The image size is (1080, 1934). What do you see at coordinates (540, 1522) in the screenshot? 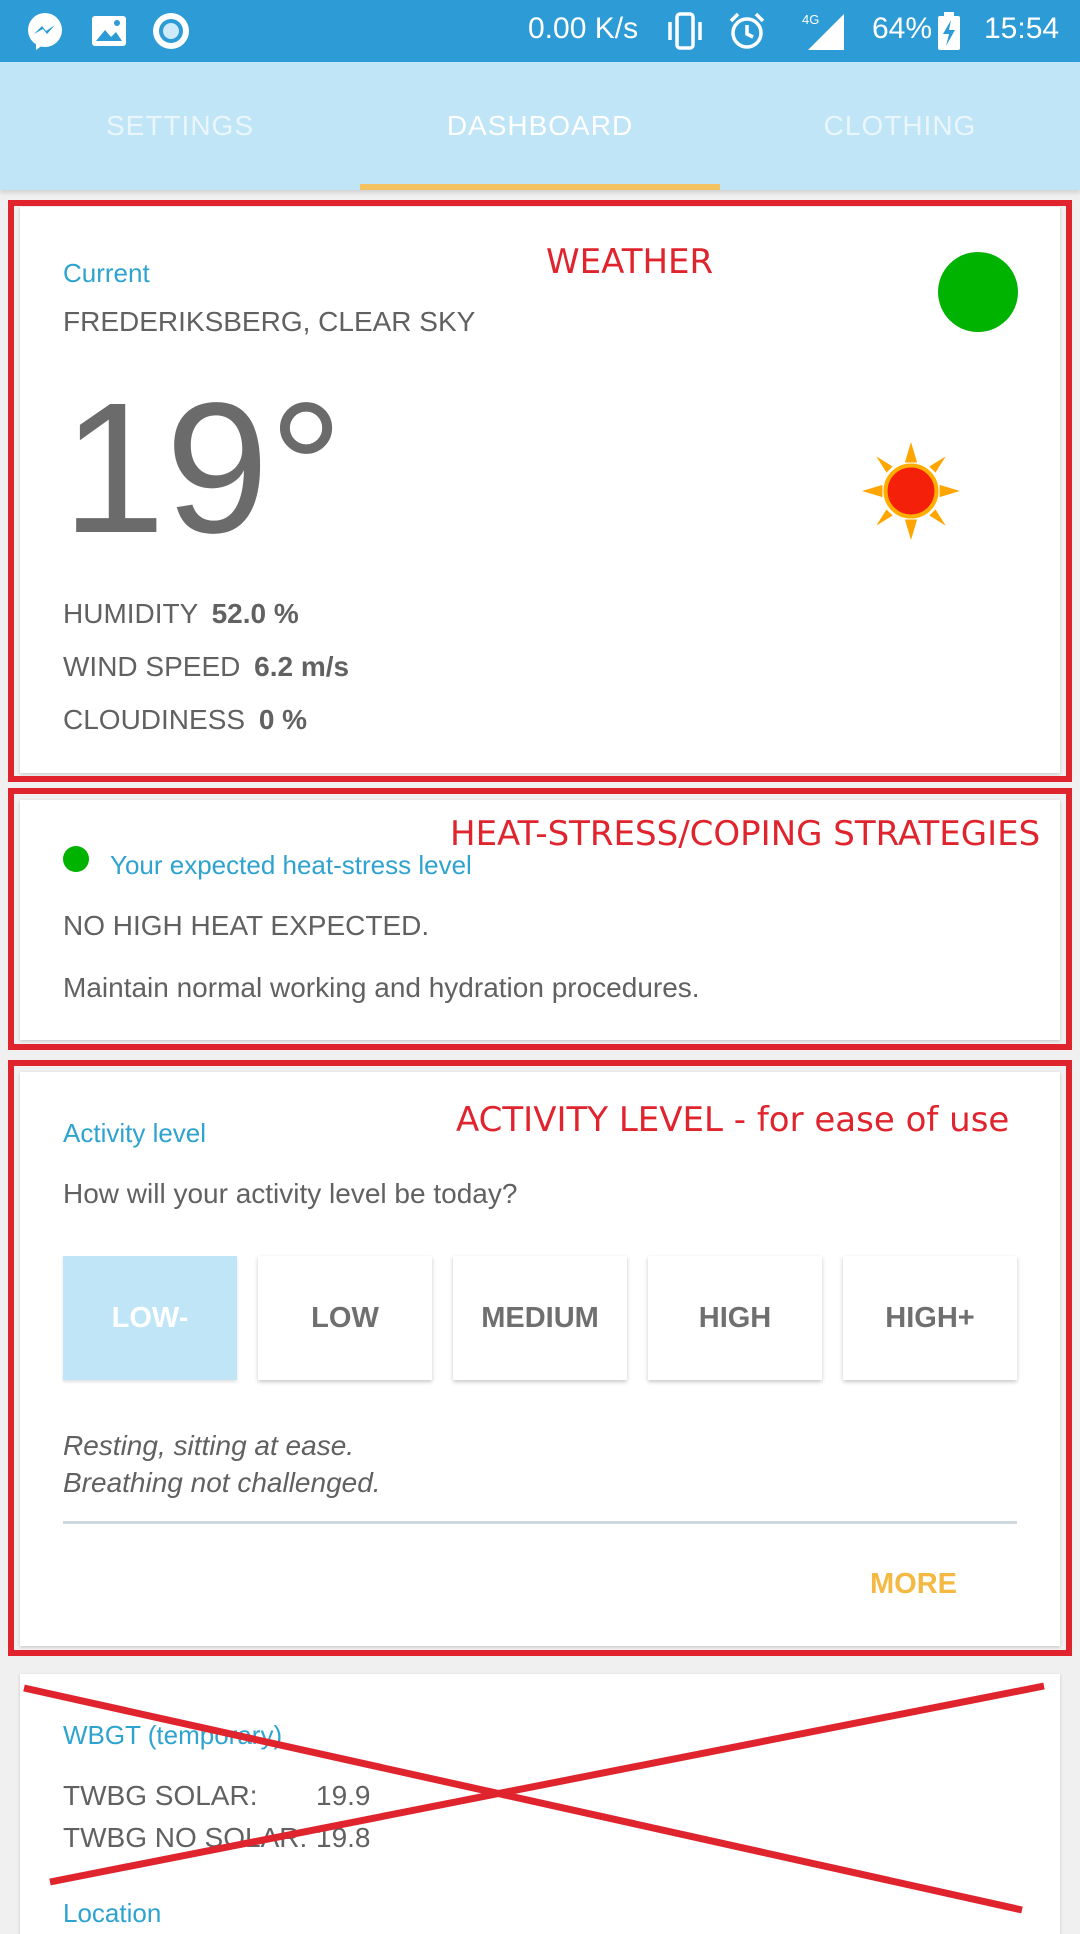
I see `activity-divider` at bounding box center [540, 1522].